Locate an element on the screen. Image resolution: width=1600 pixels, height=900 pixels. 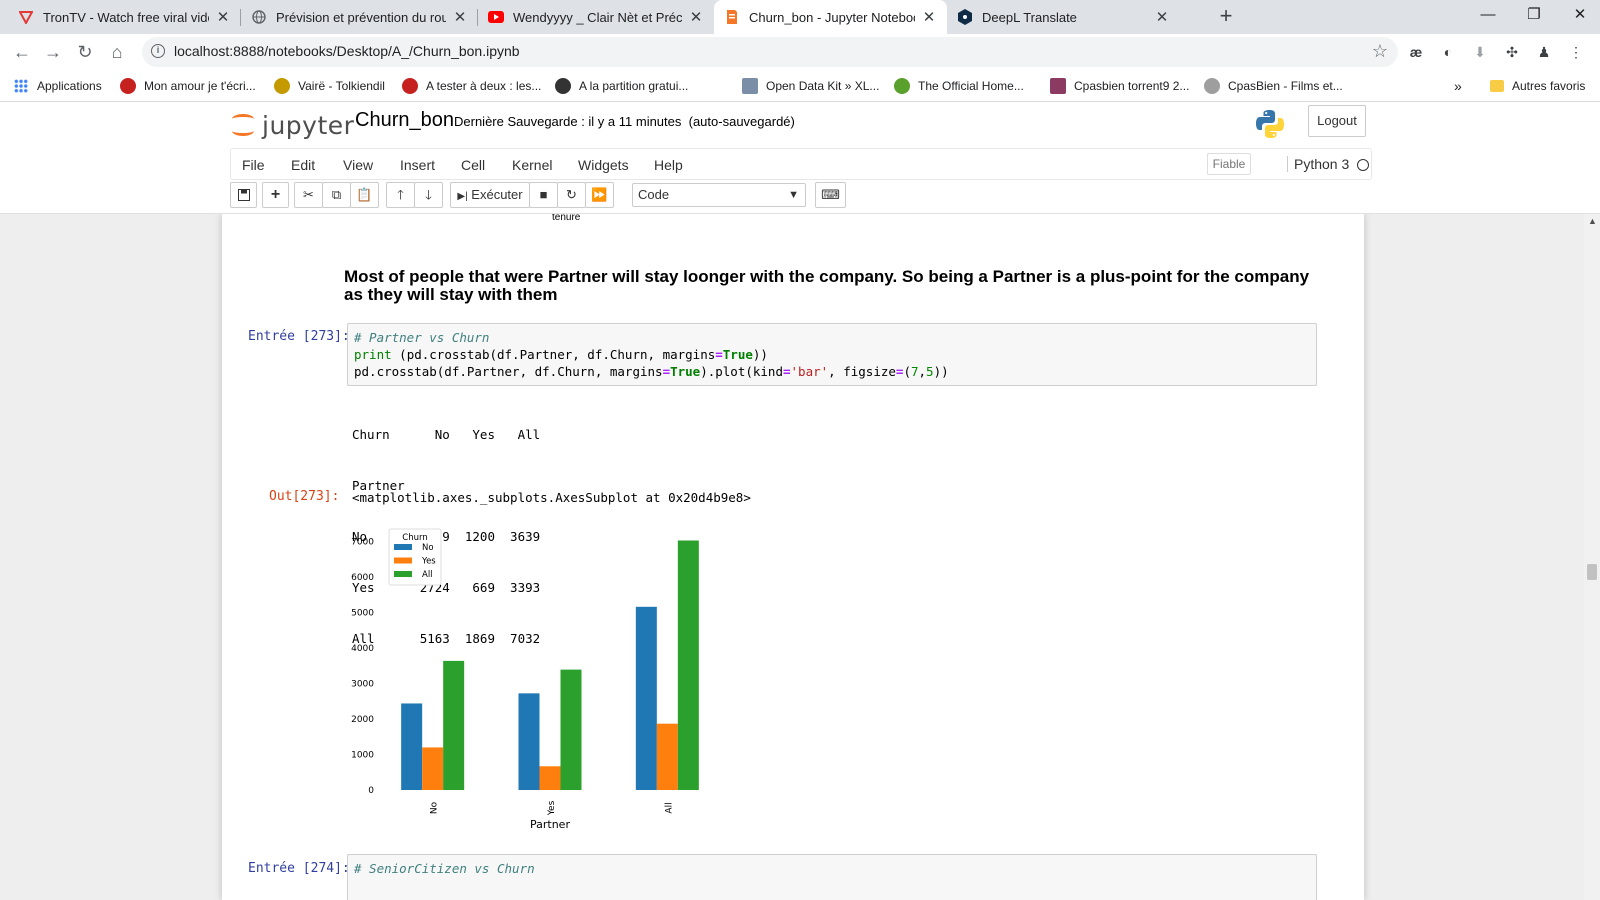
x-axis-label: Partner is located at coordinates (550, 824).